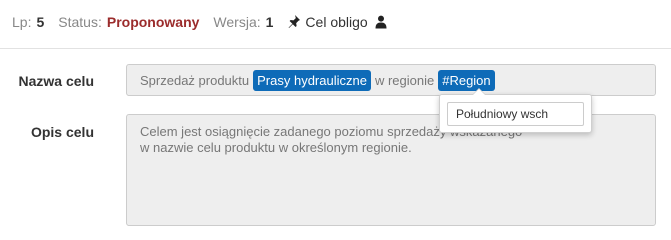 Image resolution: width=671 pixels, height=240 pixels. What do you see at coordinates (22, 22) in the screenshot?
I see `lp-label: Lp:` at bounding box center [22, 22].